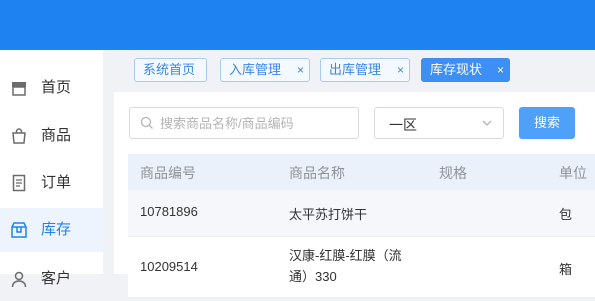 Image resolution: width=595 pixels, height=301 pixels. Describe the element at coordinates (566, 214) in the screenshot. I see `cell-unit: 包` at that location.